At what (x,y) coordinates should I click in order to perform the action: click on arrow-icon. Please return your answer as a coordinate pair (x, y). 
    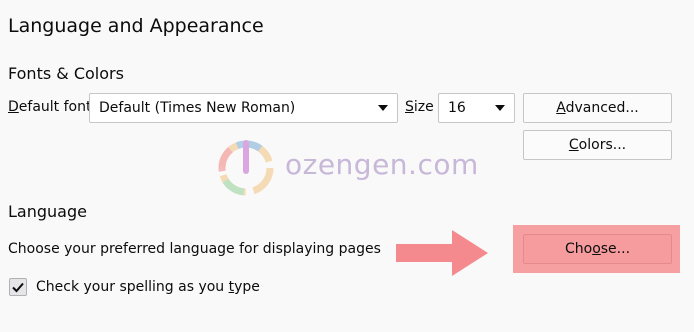
    Looking at the image, I should click on (442, 253).